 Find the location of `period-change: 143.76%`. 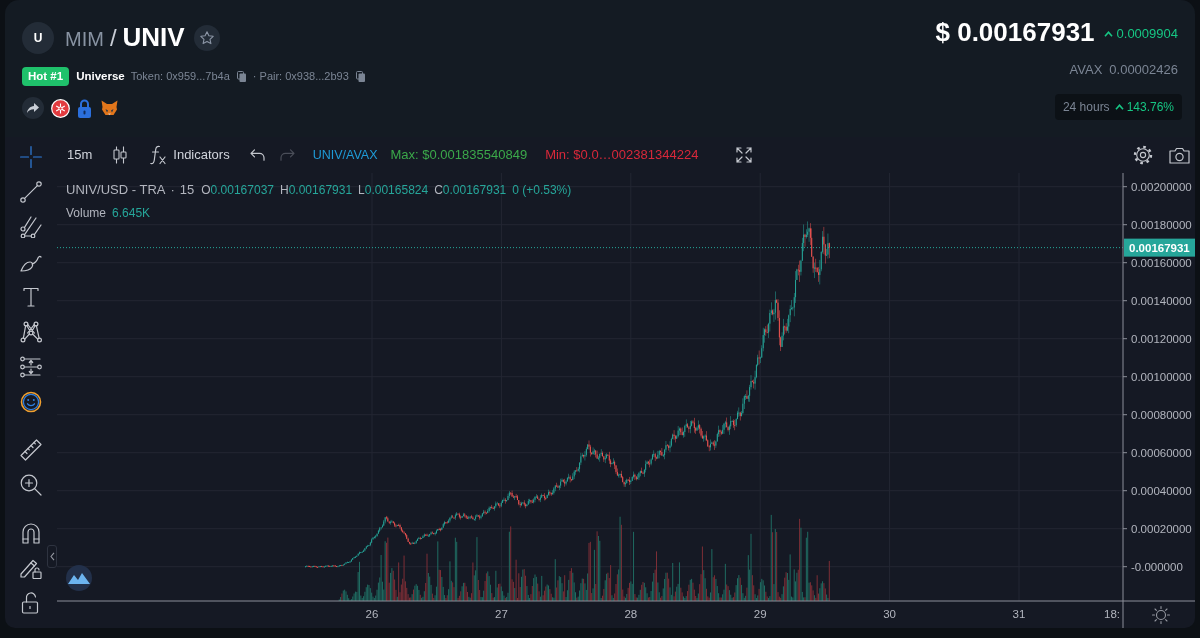

period-change: 143.76% is located at coordinates (1150, 107).